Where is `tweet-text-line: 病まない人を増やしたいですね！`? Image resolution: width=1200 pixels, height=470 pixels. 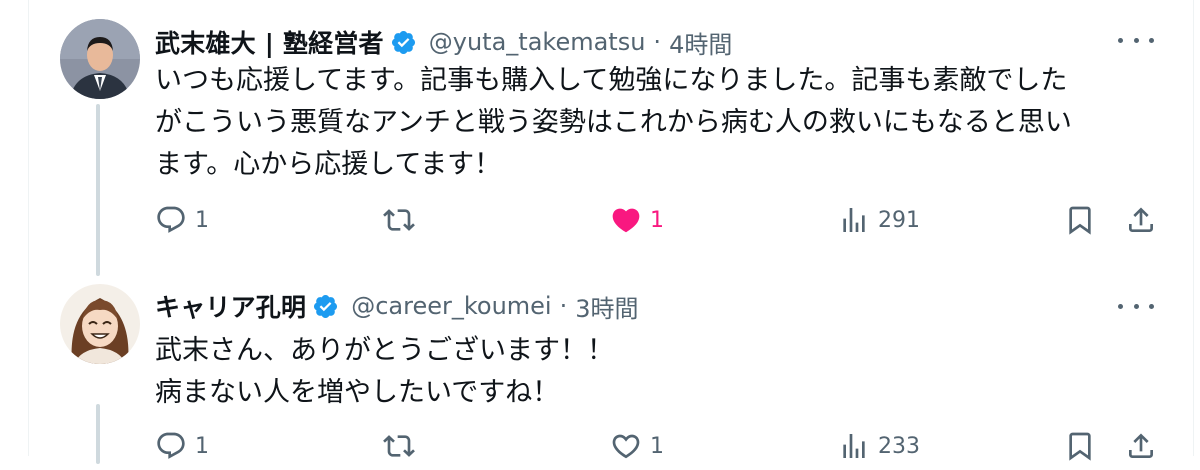 tweet-text-line: 病まない人を増やしたいですね！ is located at coordinates (357, 392).